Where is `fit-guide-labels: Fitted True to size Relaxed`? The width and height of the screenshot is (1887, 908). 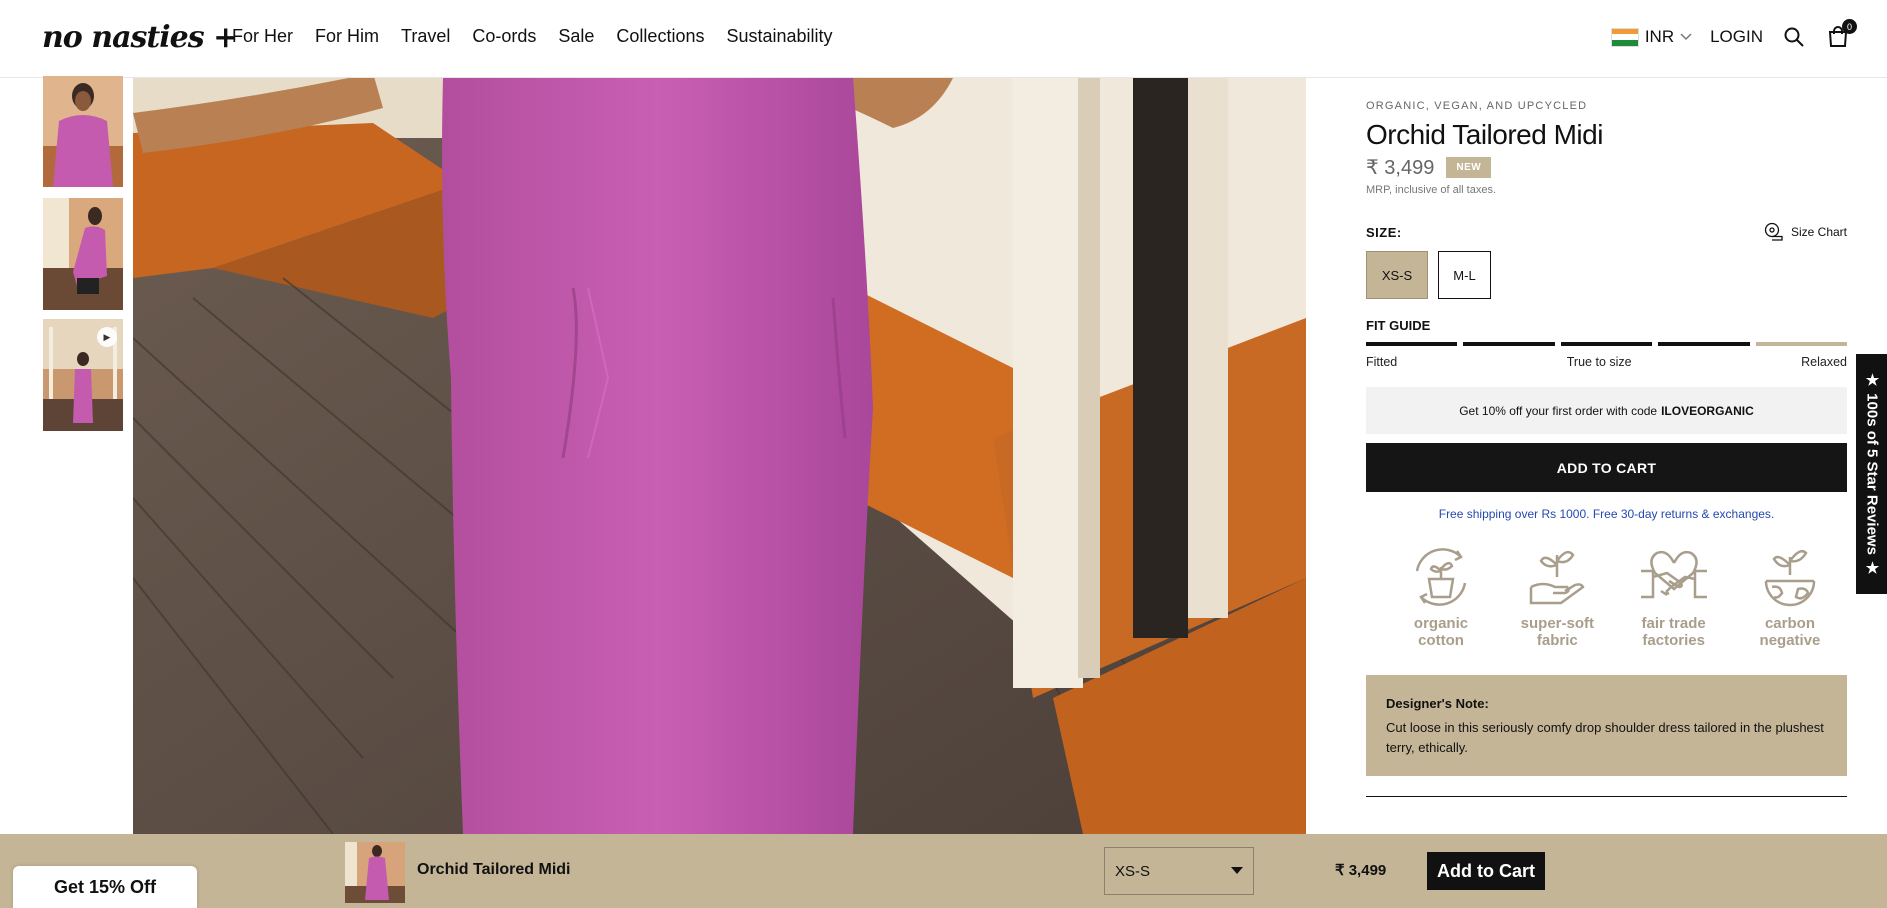 fit-guide-labels: Fitted True to size Relaxed is located at coordinates (1606, 362).